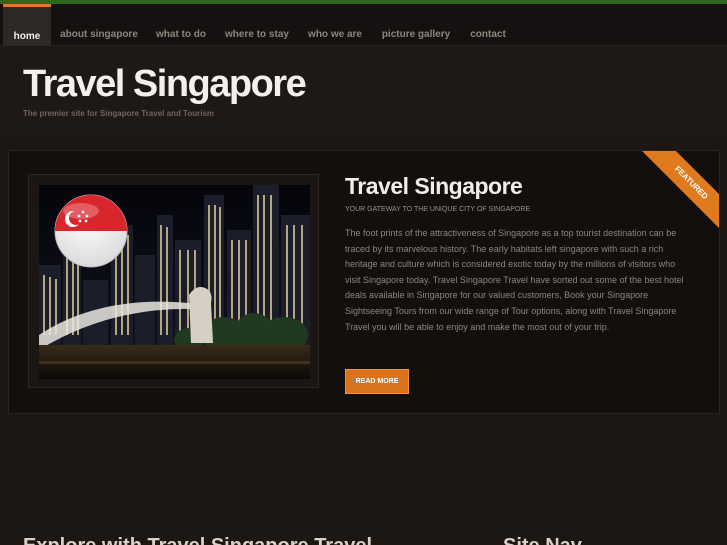  Describe the element at coordinates (99, 25) in the screenshot. I see `nav-item-about-singapore: about singapore` at that location.